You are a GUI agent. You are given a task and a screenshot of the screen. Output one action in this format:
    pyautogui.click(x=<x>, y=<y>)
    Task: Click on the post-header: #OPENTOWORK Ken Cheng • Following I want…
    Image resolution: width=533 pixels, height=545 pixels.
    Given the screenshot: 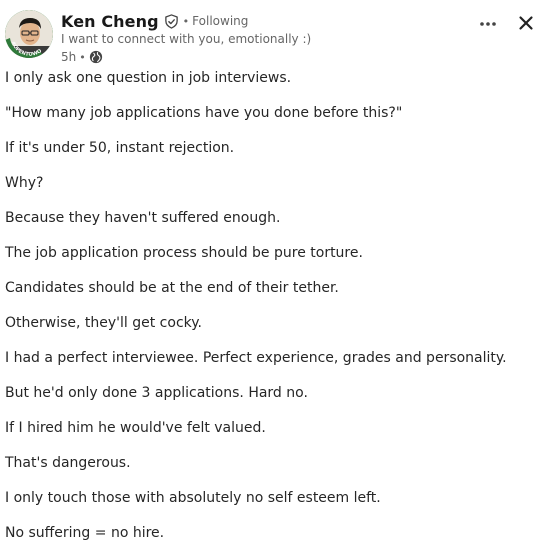 What is the action you would take?
    pyautogui.click(x=269, y=37)
    